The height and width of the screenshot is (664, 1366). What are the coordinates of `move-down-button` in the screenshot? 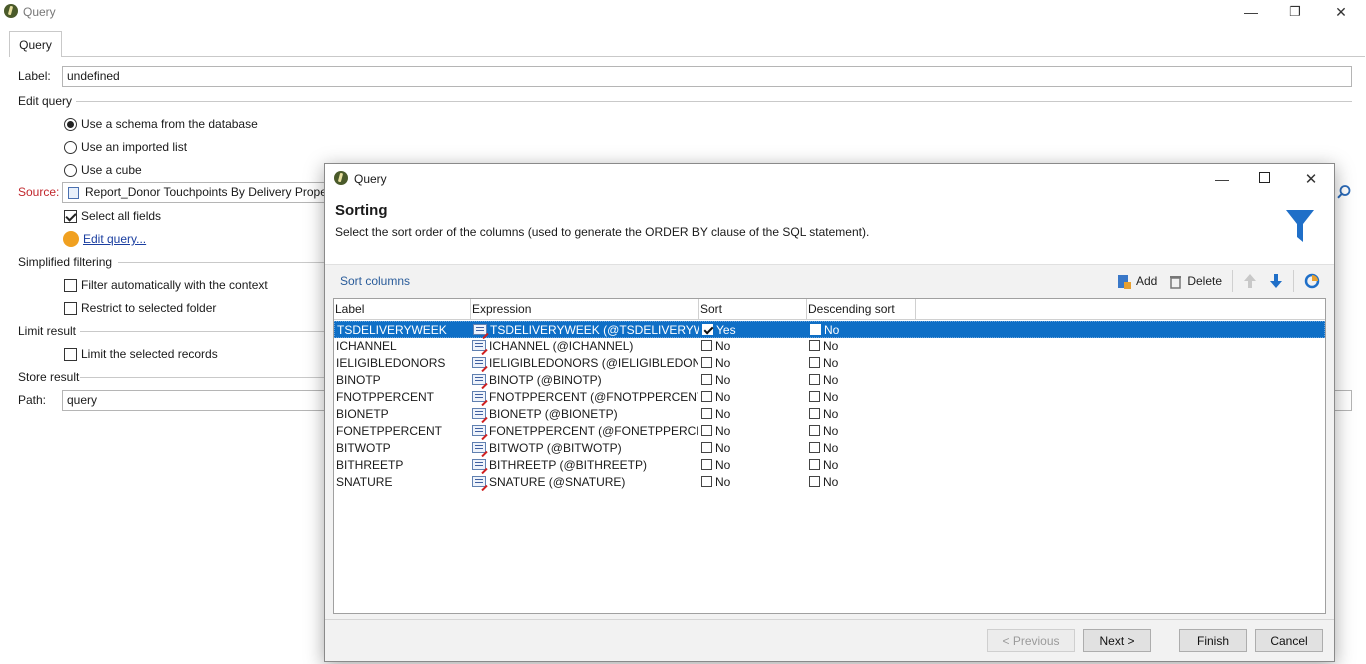 It's located at (1276, 281).